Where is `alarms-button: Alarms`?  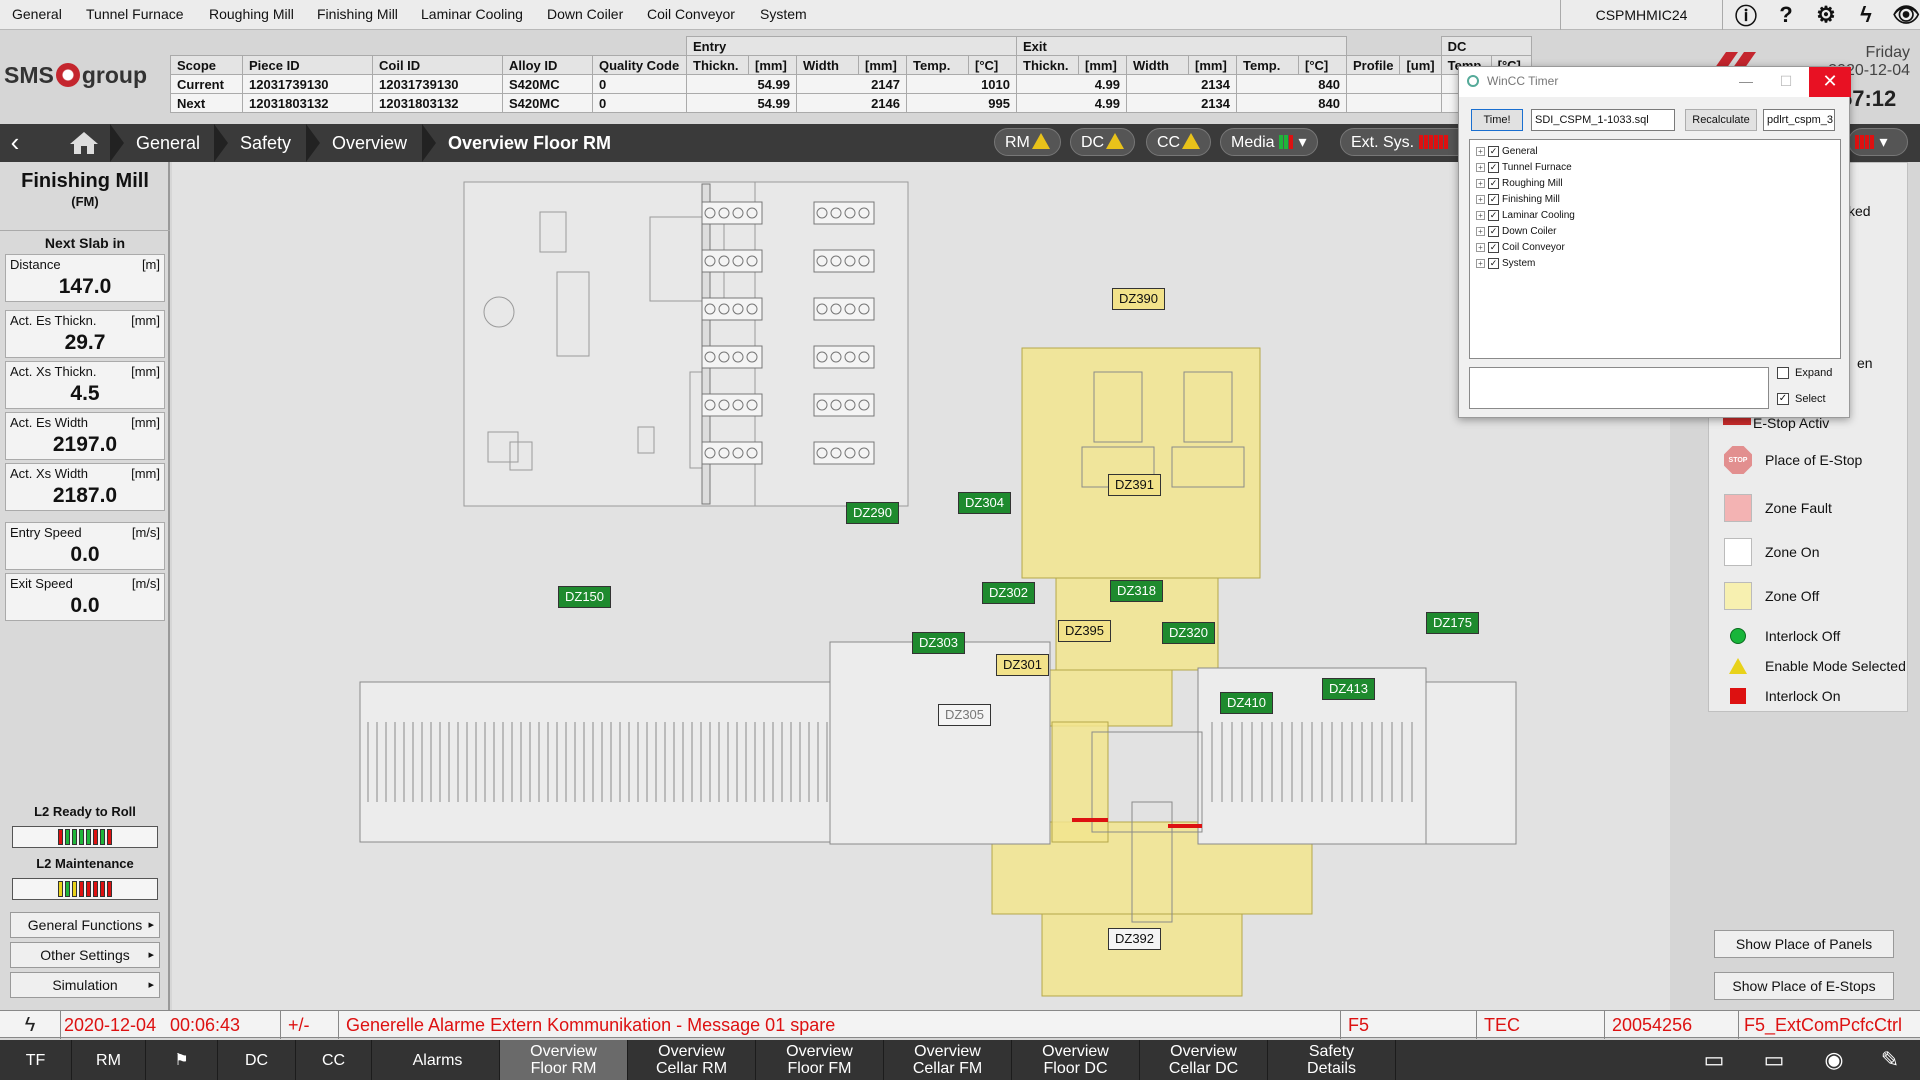
alarms-button: Alarms is located at coordinates (438, 1060).